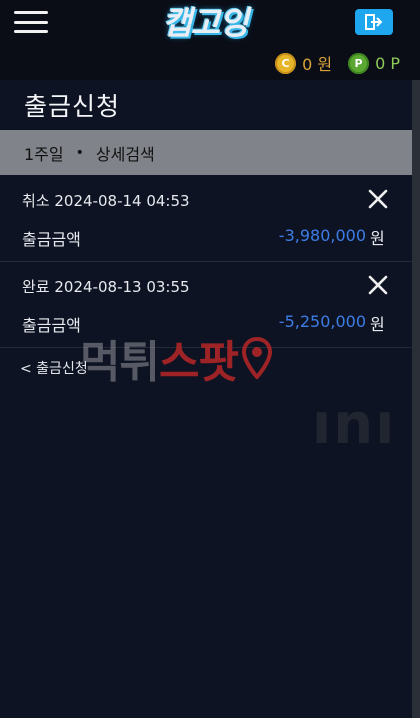 The height and width of the screenshot is (718, 420). Describe the element at coordinates (72, 106) in the screenshot. I see `page-title: 출금신청` at that location.